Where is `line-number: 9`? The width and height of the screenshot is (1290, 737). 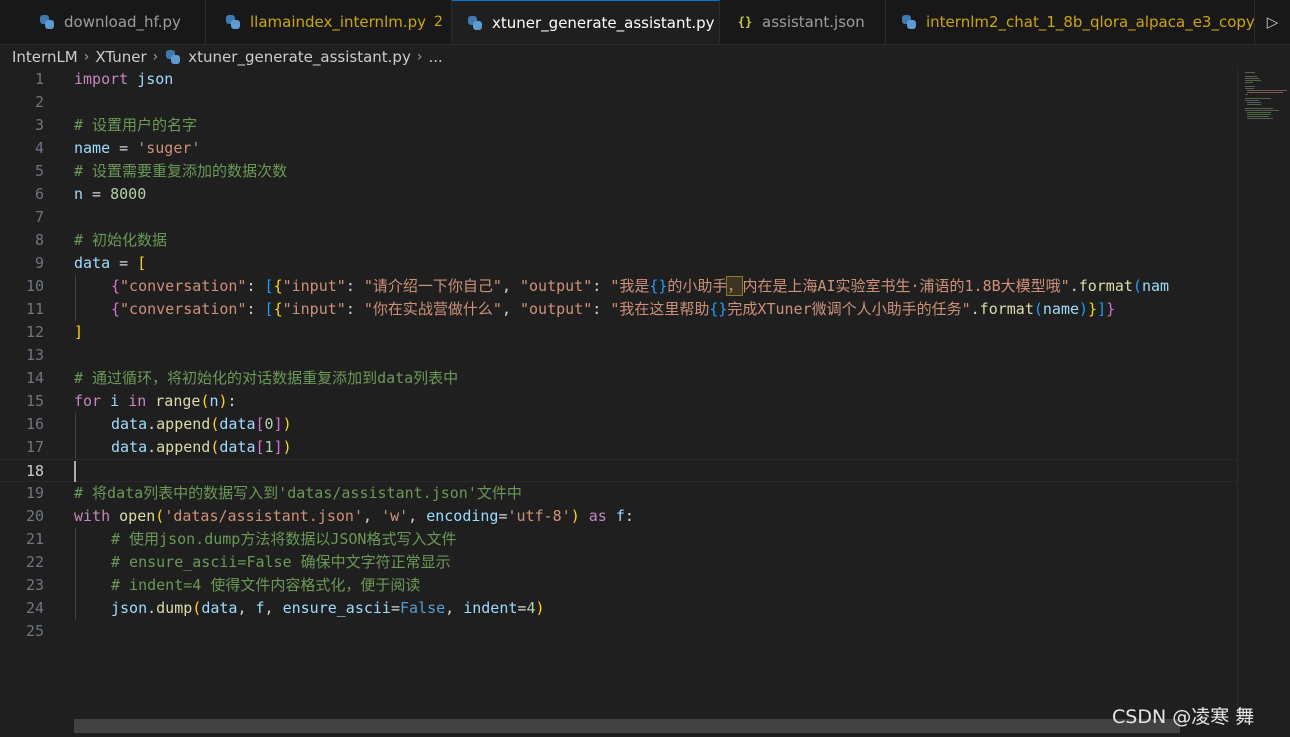 line-number: 9 is located at coordinates (39, 263).